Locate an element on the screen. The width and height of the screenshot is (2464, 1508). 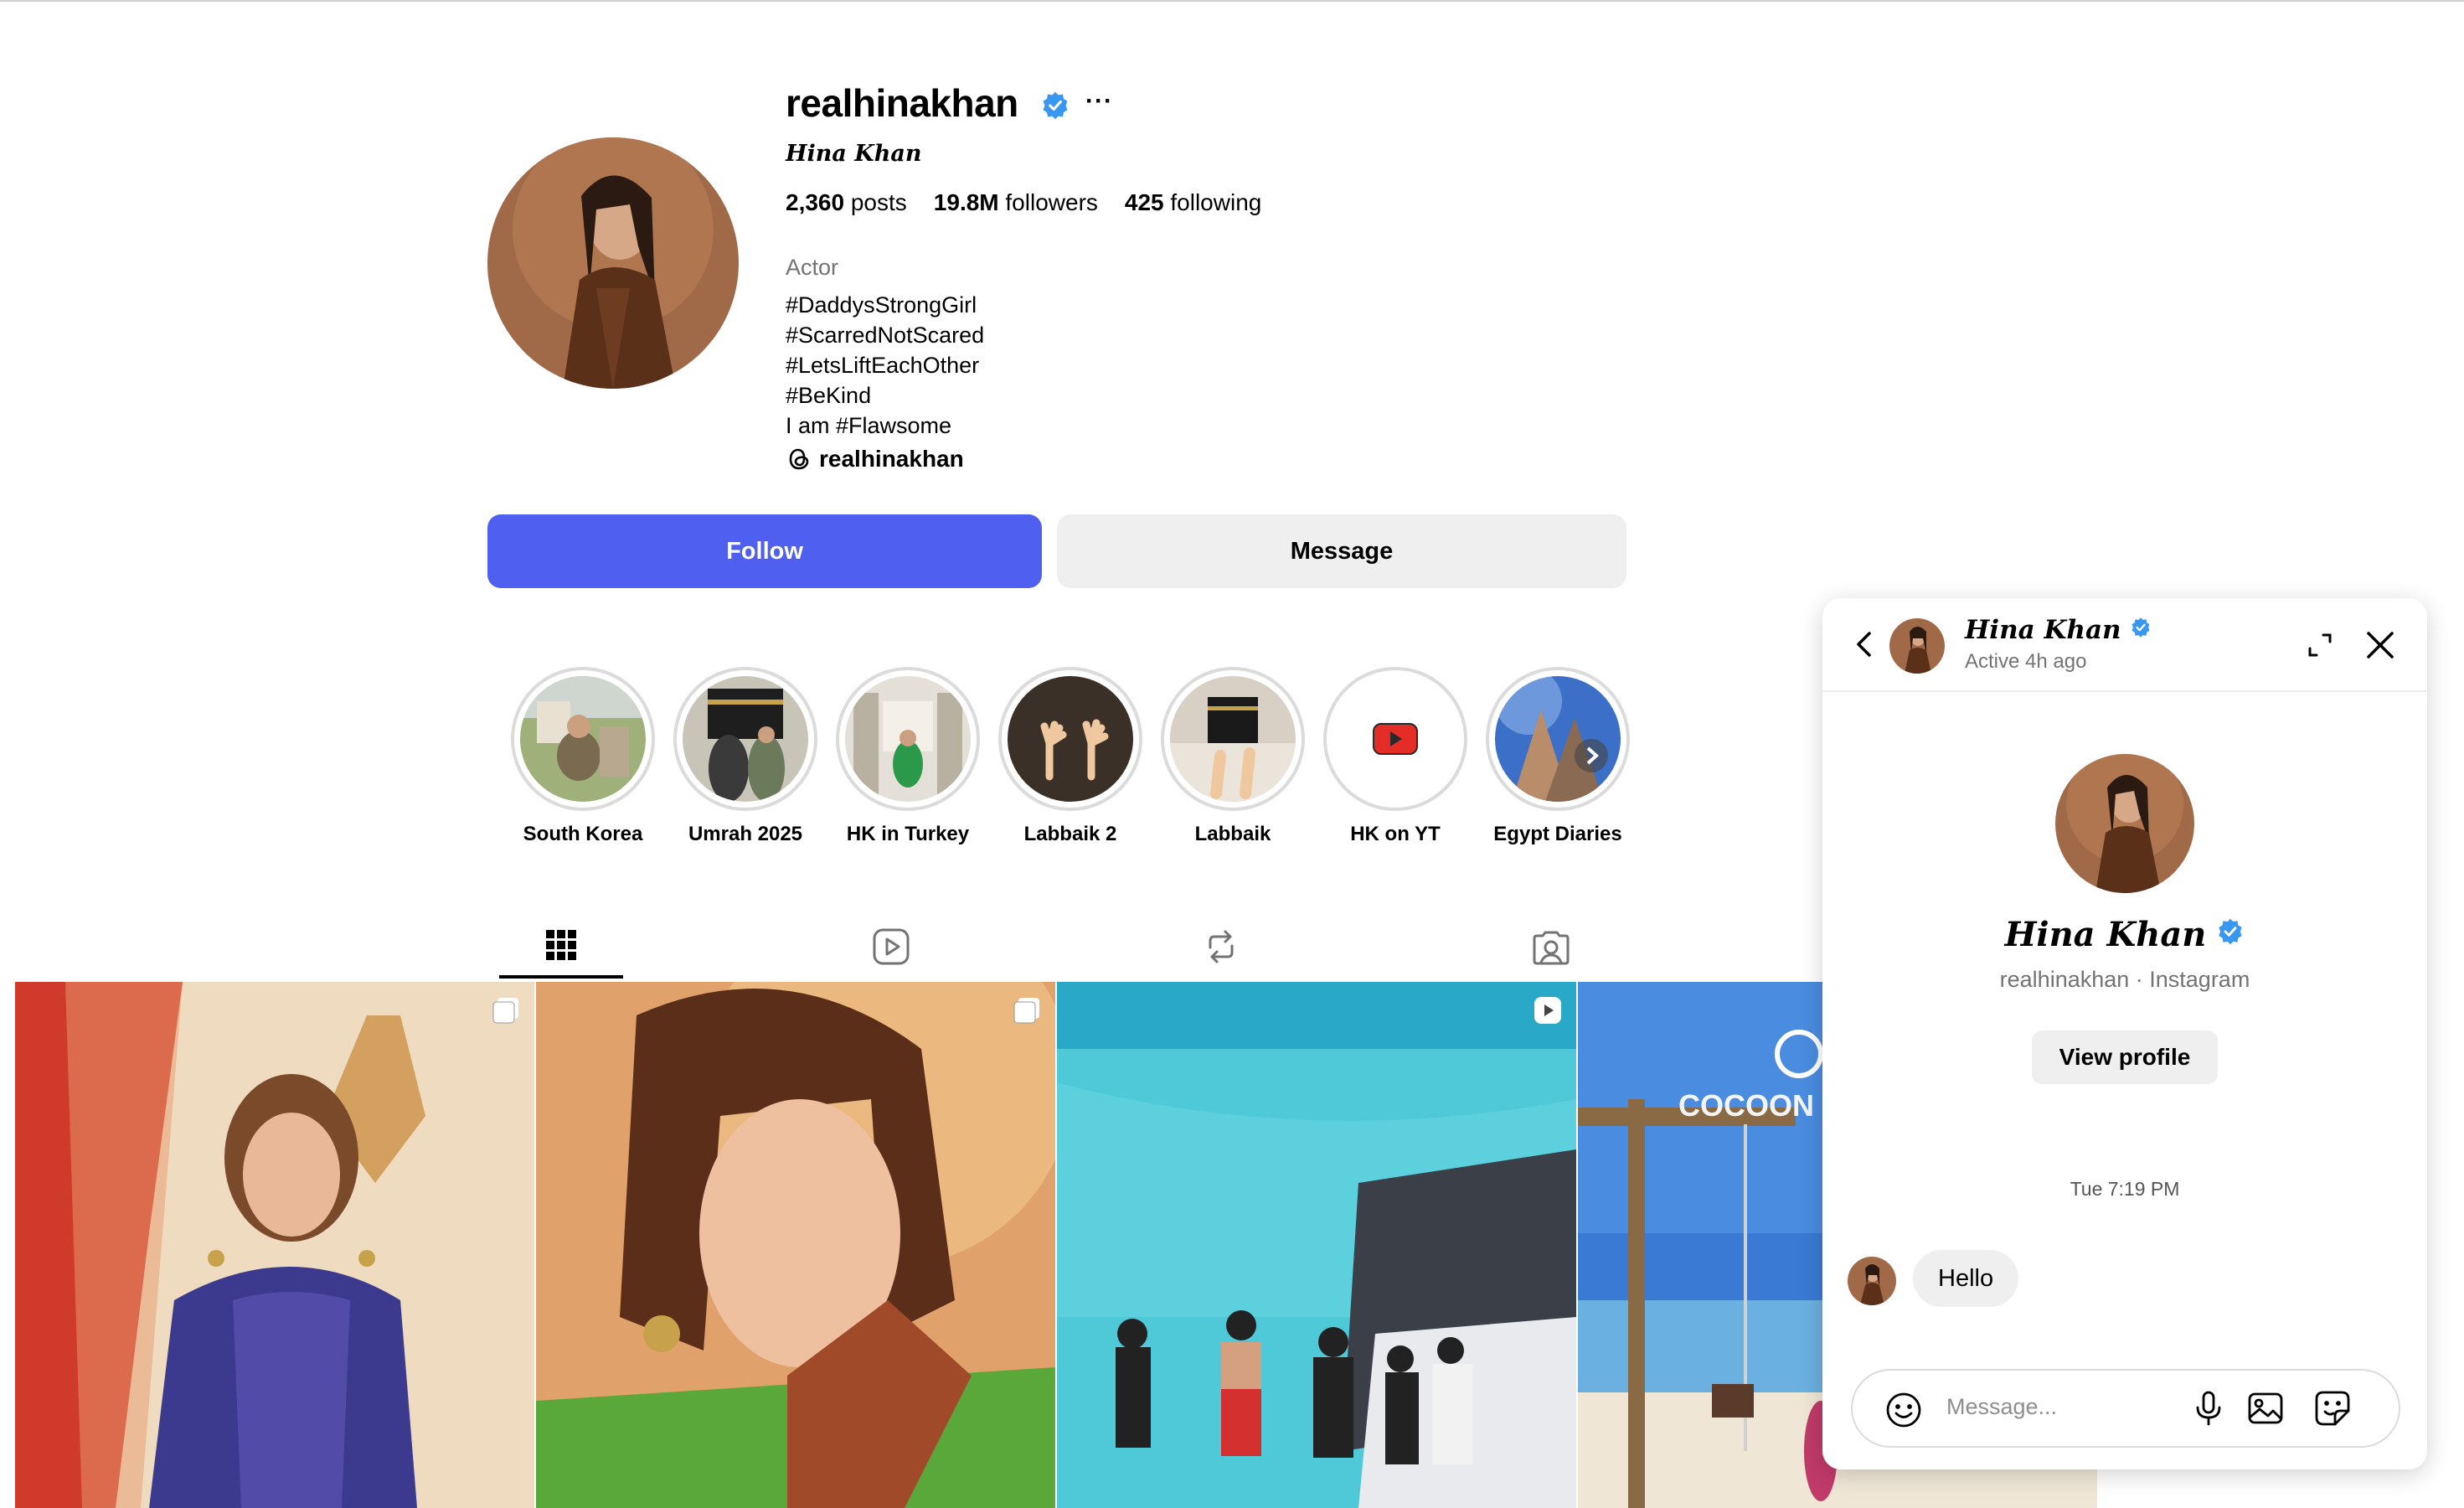
chat-profile-name: Hina Khan is located at coordinates (2124, 934).